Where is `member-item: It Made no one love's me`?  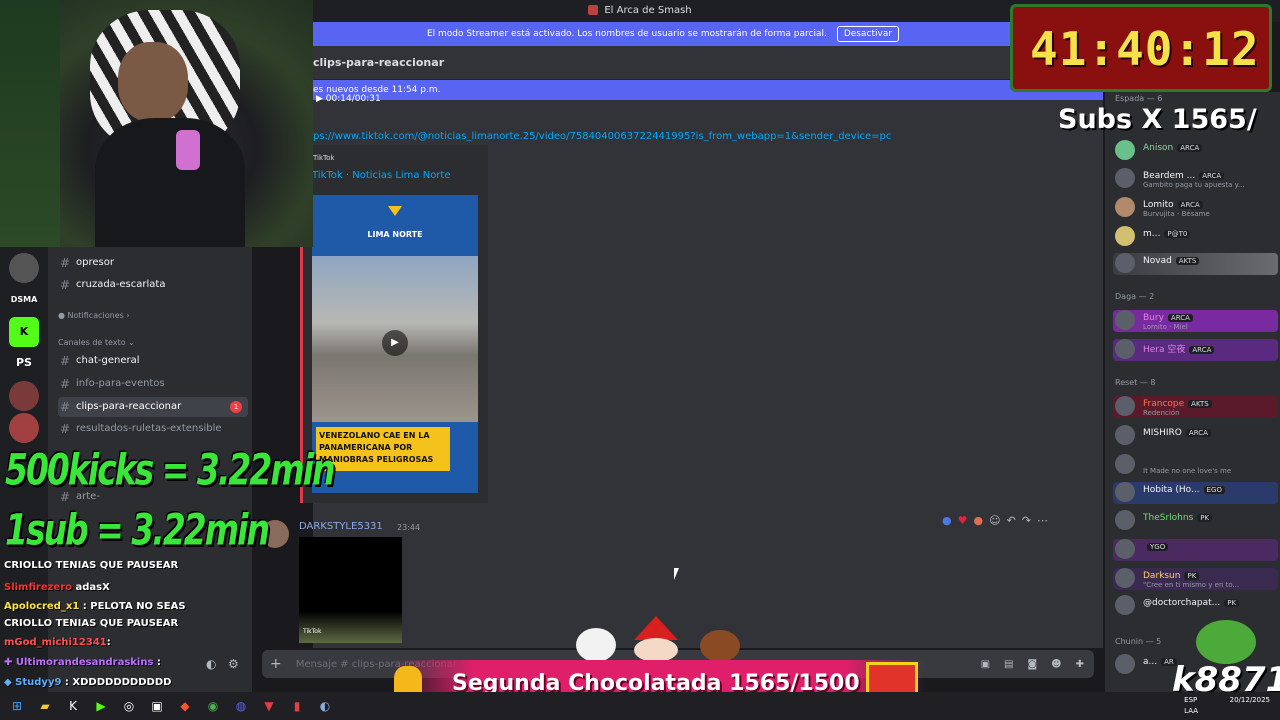 member-item: It Made no one love's me is located at coordinates (1195, 465).